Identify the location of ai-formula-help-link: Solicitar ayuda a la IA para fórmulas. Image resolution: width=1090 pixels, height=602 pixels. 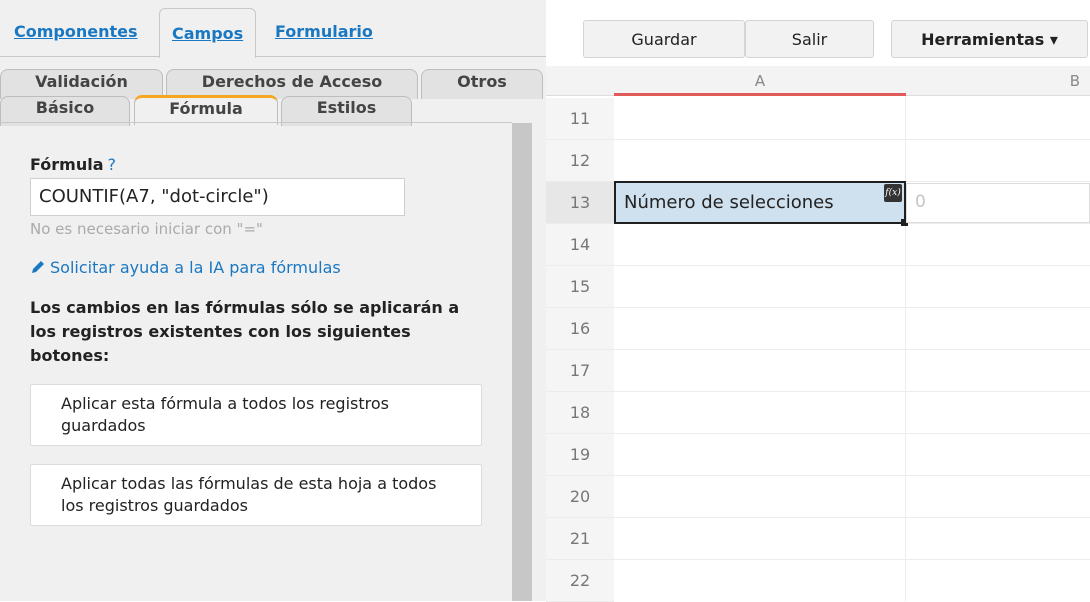
(185, 267).